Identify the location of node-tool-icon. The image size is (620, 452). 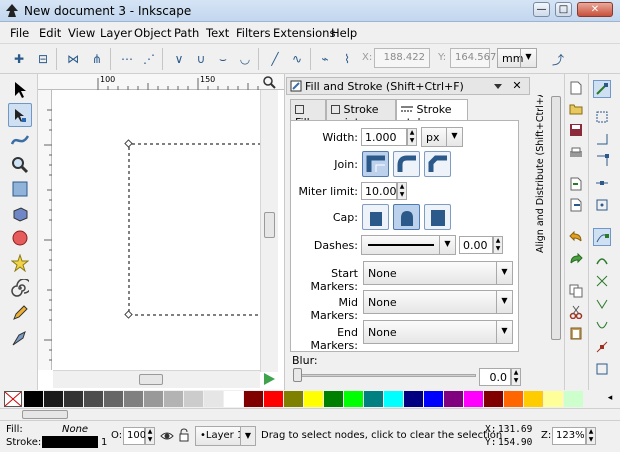
(20, 115).